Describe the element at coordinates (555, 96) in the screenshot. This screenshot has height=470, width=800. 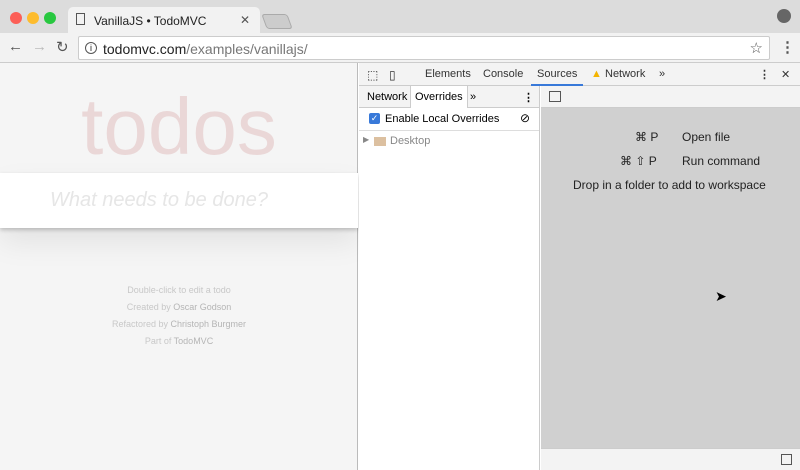
I see `toggle-navigator-icon` at that location.